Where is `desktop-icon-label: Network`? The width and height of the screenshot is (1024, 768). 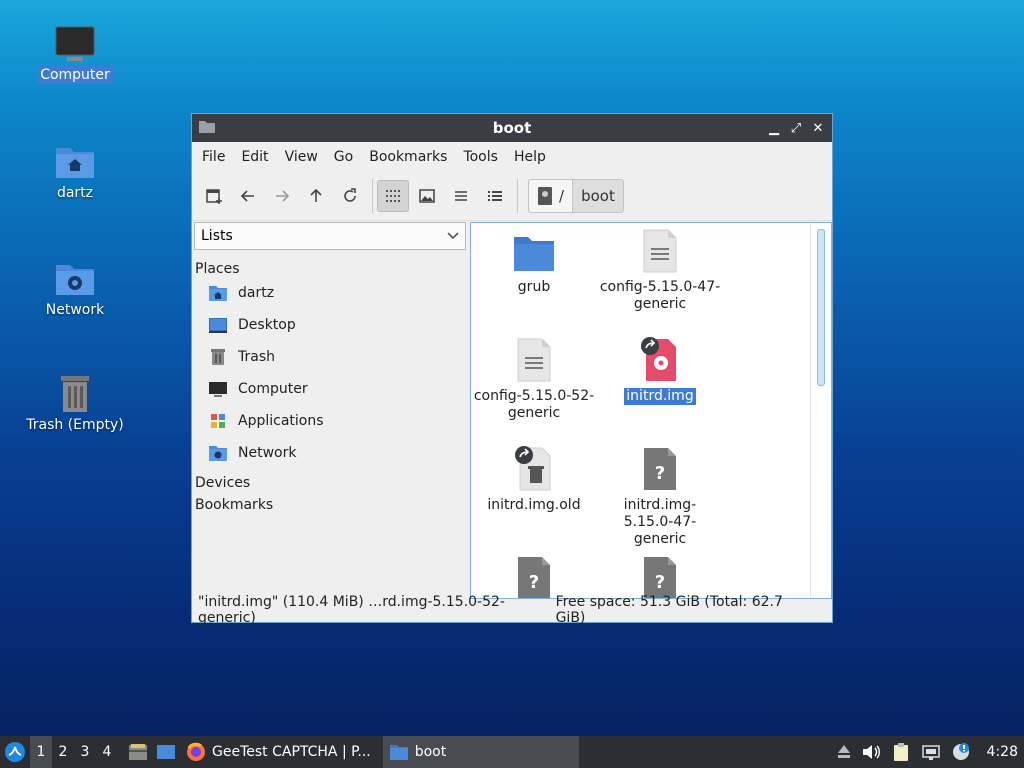
desktop-icon-label: Network is located at coordinates (75, 310).